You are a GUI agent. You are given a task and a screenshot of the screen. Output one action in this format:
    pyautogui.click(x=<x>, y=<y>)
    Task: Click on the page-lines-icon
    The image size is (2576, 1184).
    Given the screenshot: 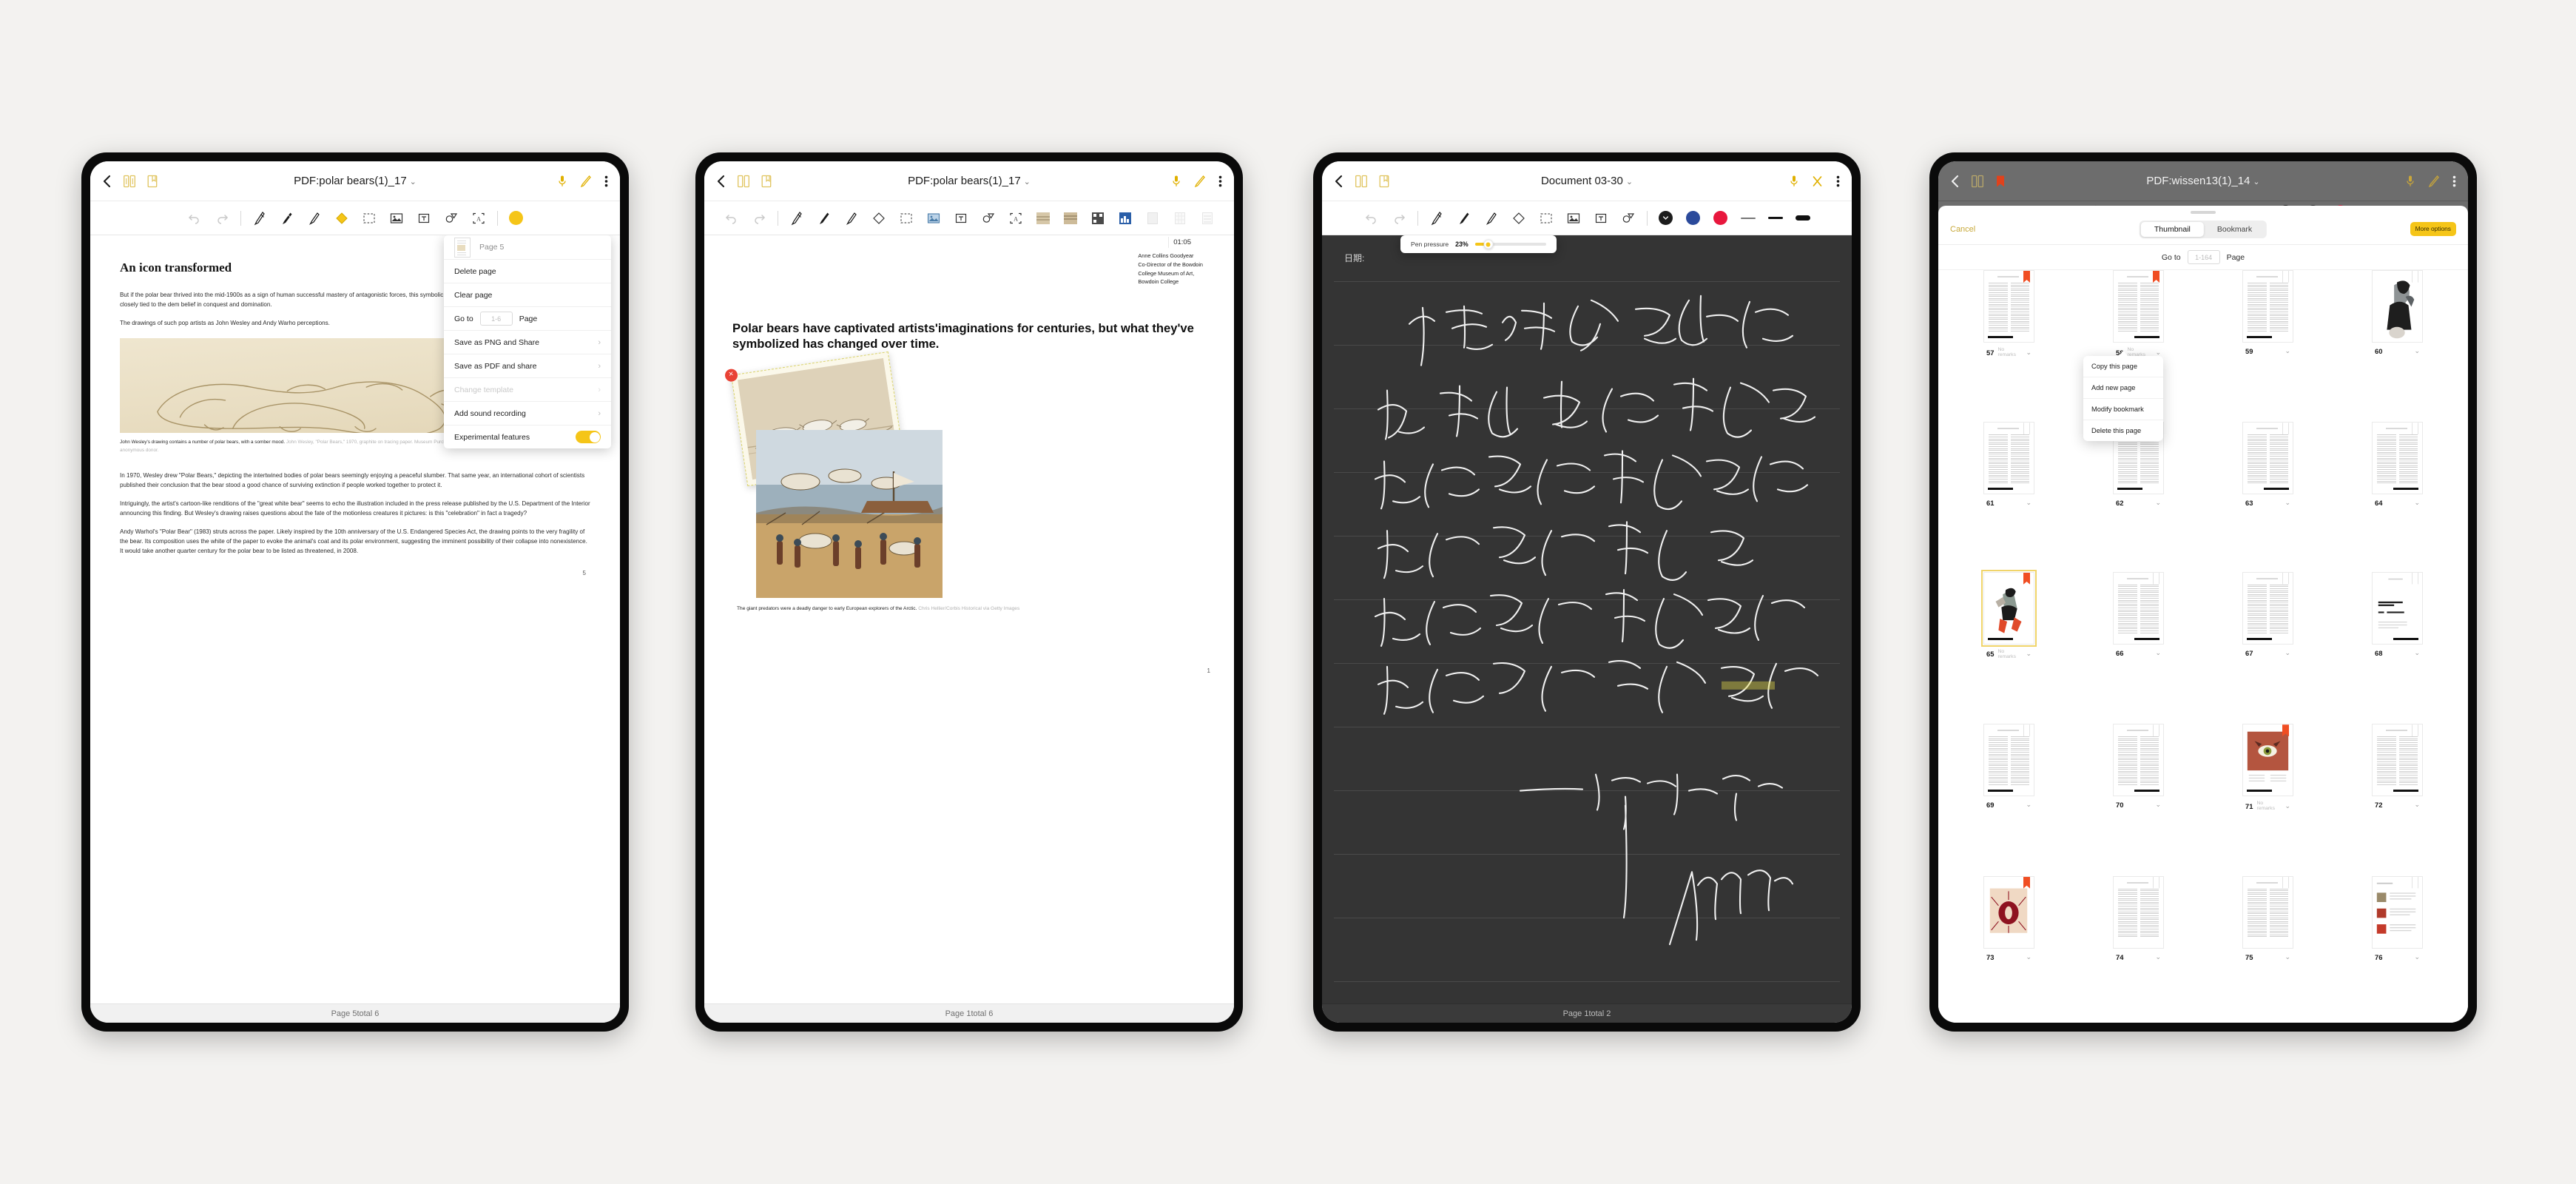 What is the action you would take?
    pyautogui.click(x=1207, y=218)
    